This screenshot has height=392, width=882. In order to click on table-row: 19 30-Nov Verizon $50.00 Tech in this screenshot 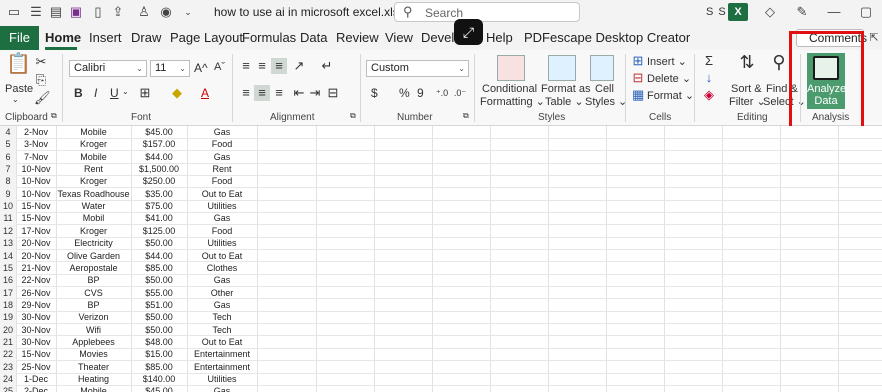, I will do `click(441, 317)`.